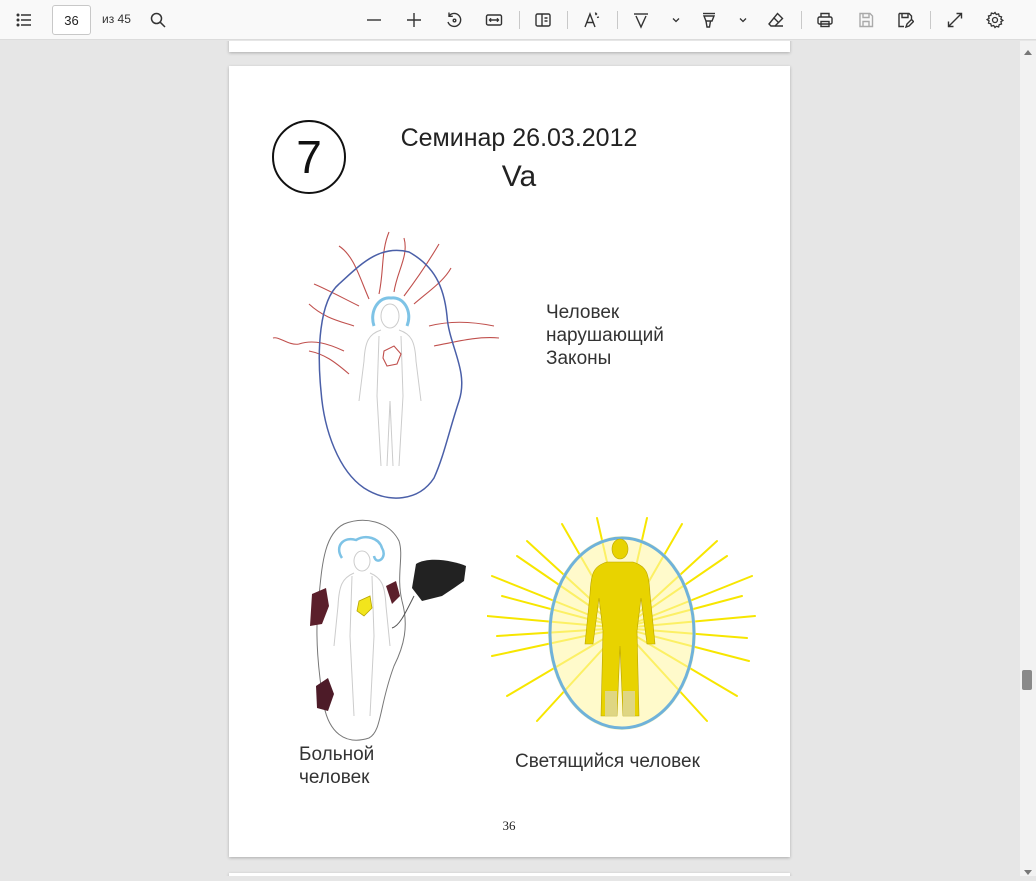  I want to click on read-aloud-icon, so click(592, 20).